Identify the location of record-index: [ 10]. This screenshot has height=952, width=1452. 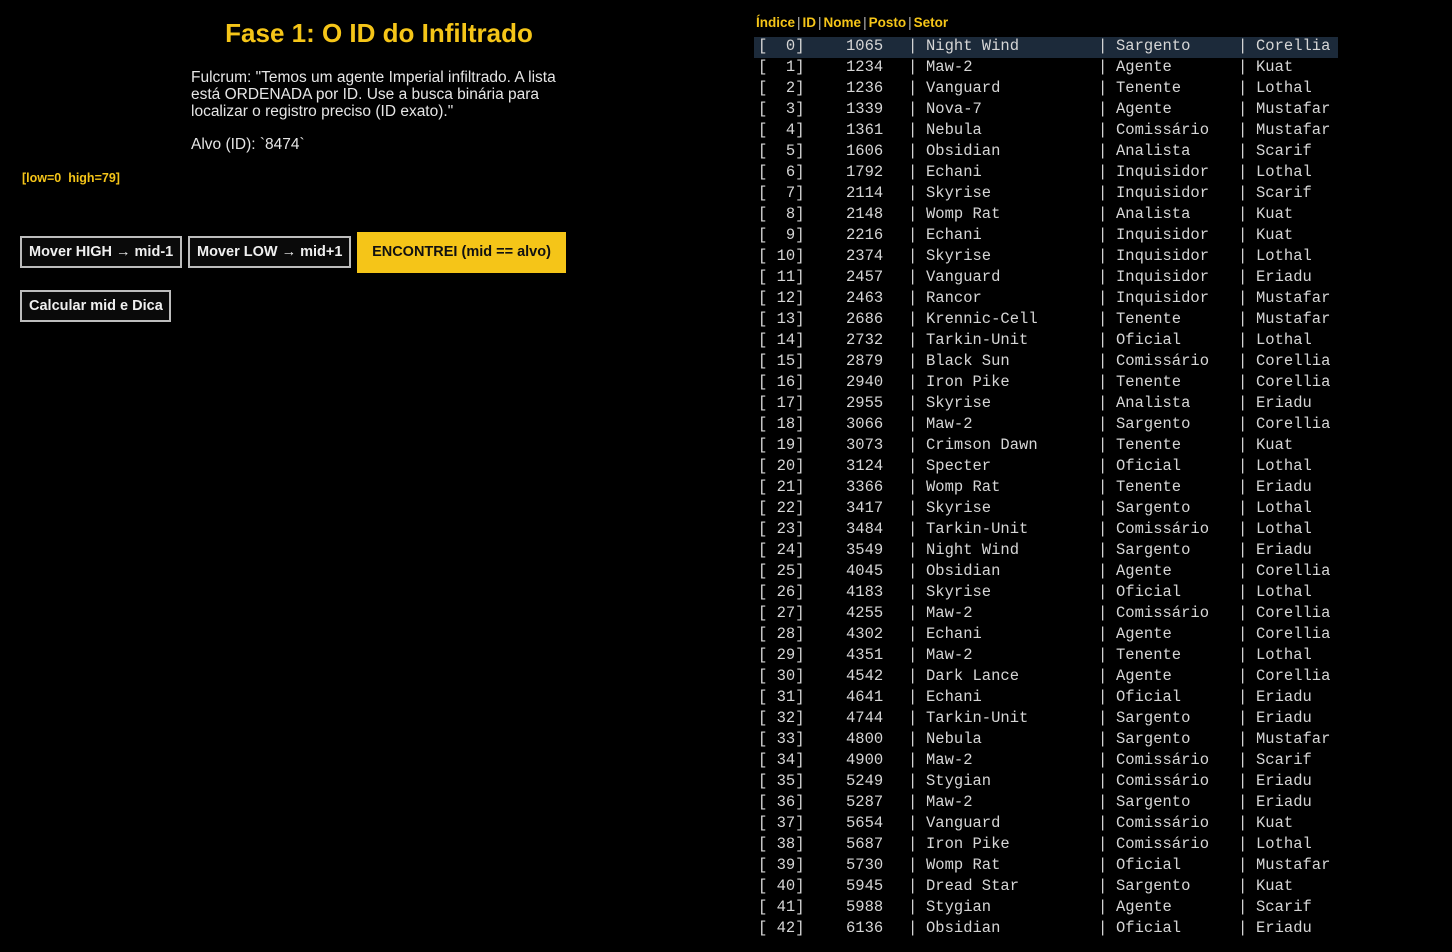
(781, 256).